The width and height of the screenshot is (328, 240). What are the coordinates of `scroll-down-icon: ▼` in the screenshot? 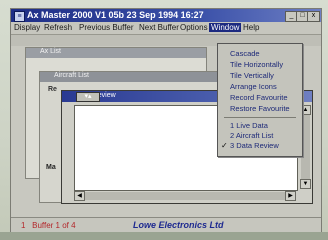 It's located at (305, 184).